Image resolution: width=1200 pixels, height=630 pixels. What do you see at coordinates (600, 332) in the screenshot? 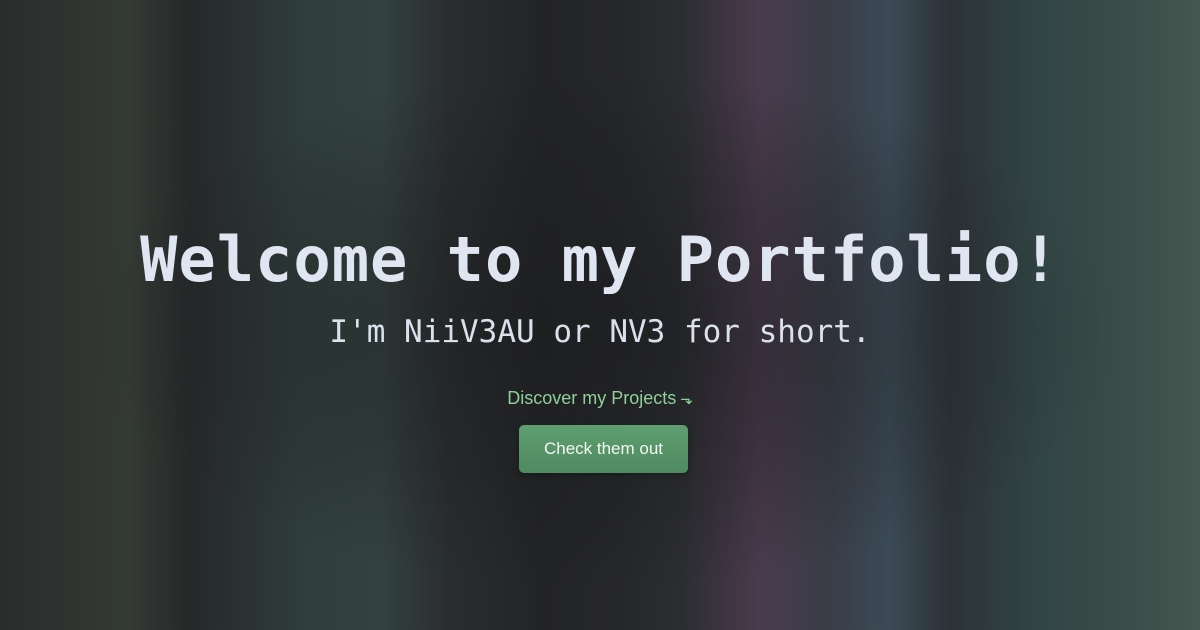
I see `hero-subtitle: I'm NiiV3AU or NV3 for short.` at bounding box center [600, 332].